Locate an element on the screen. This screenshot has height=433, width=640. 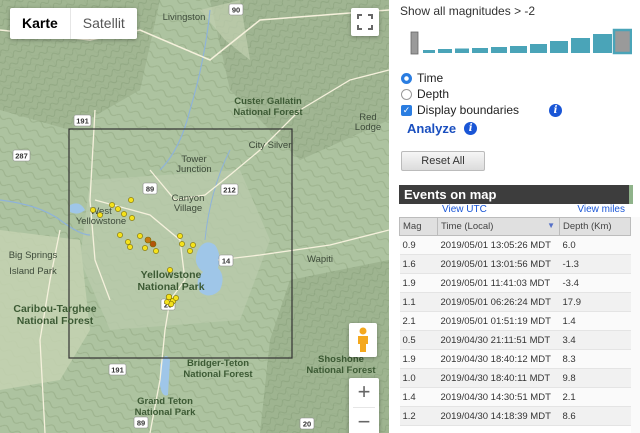
table-row: 1.9 2019/04/30 18:40:12 MDT 8.3 is located at coordinates (515, 359).